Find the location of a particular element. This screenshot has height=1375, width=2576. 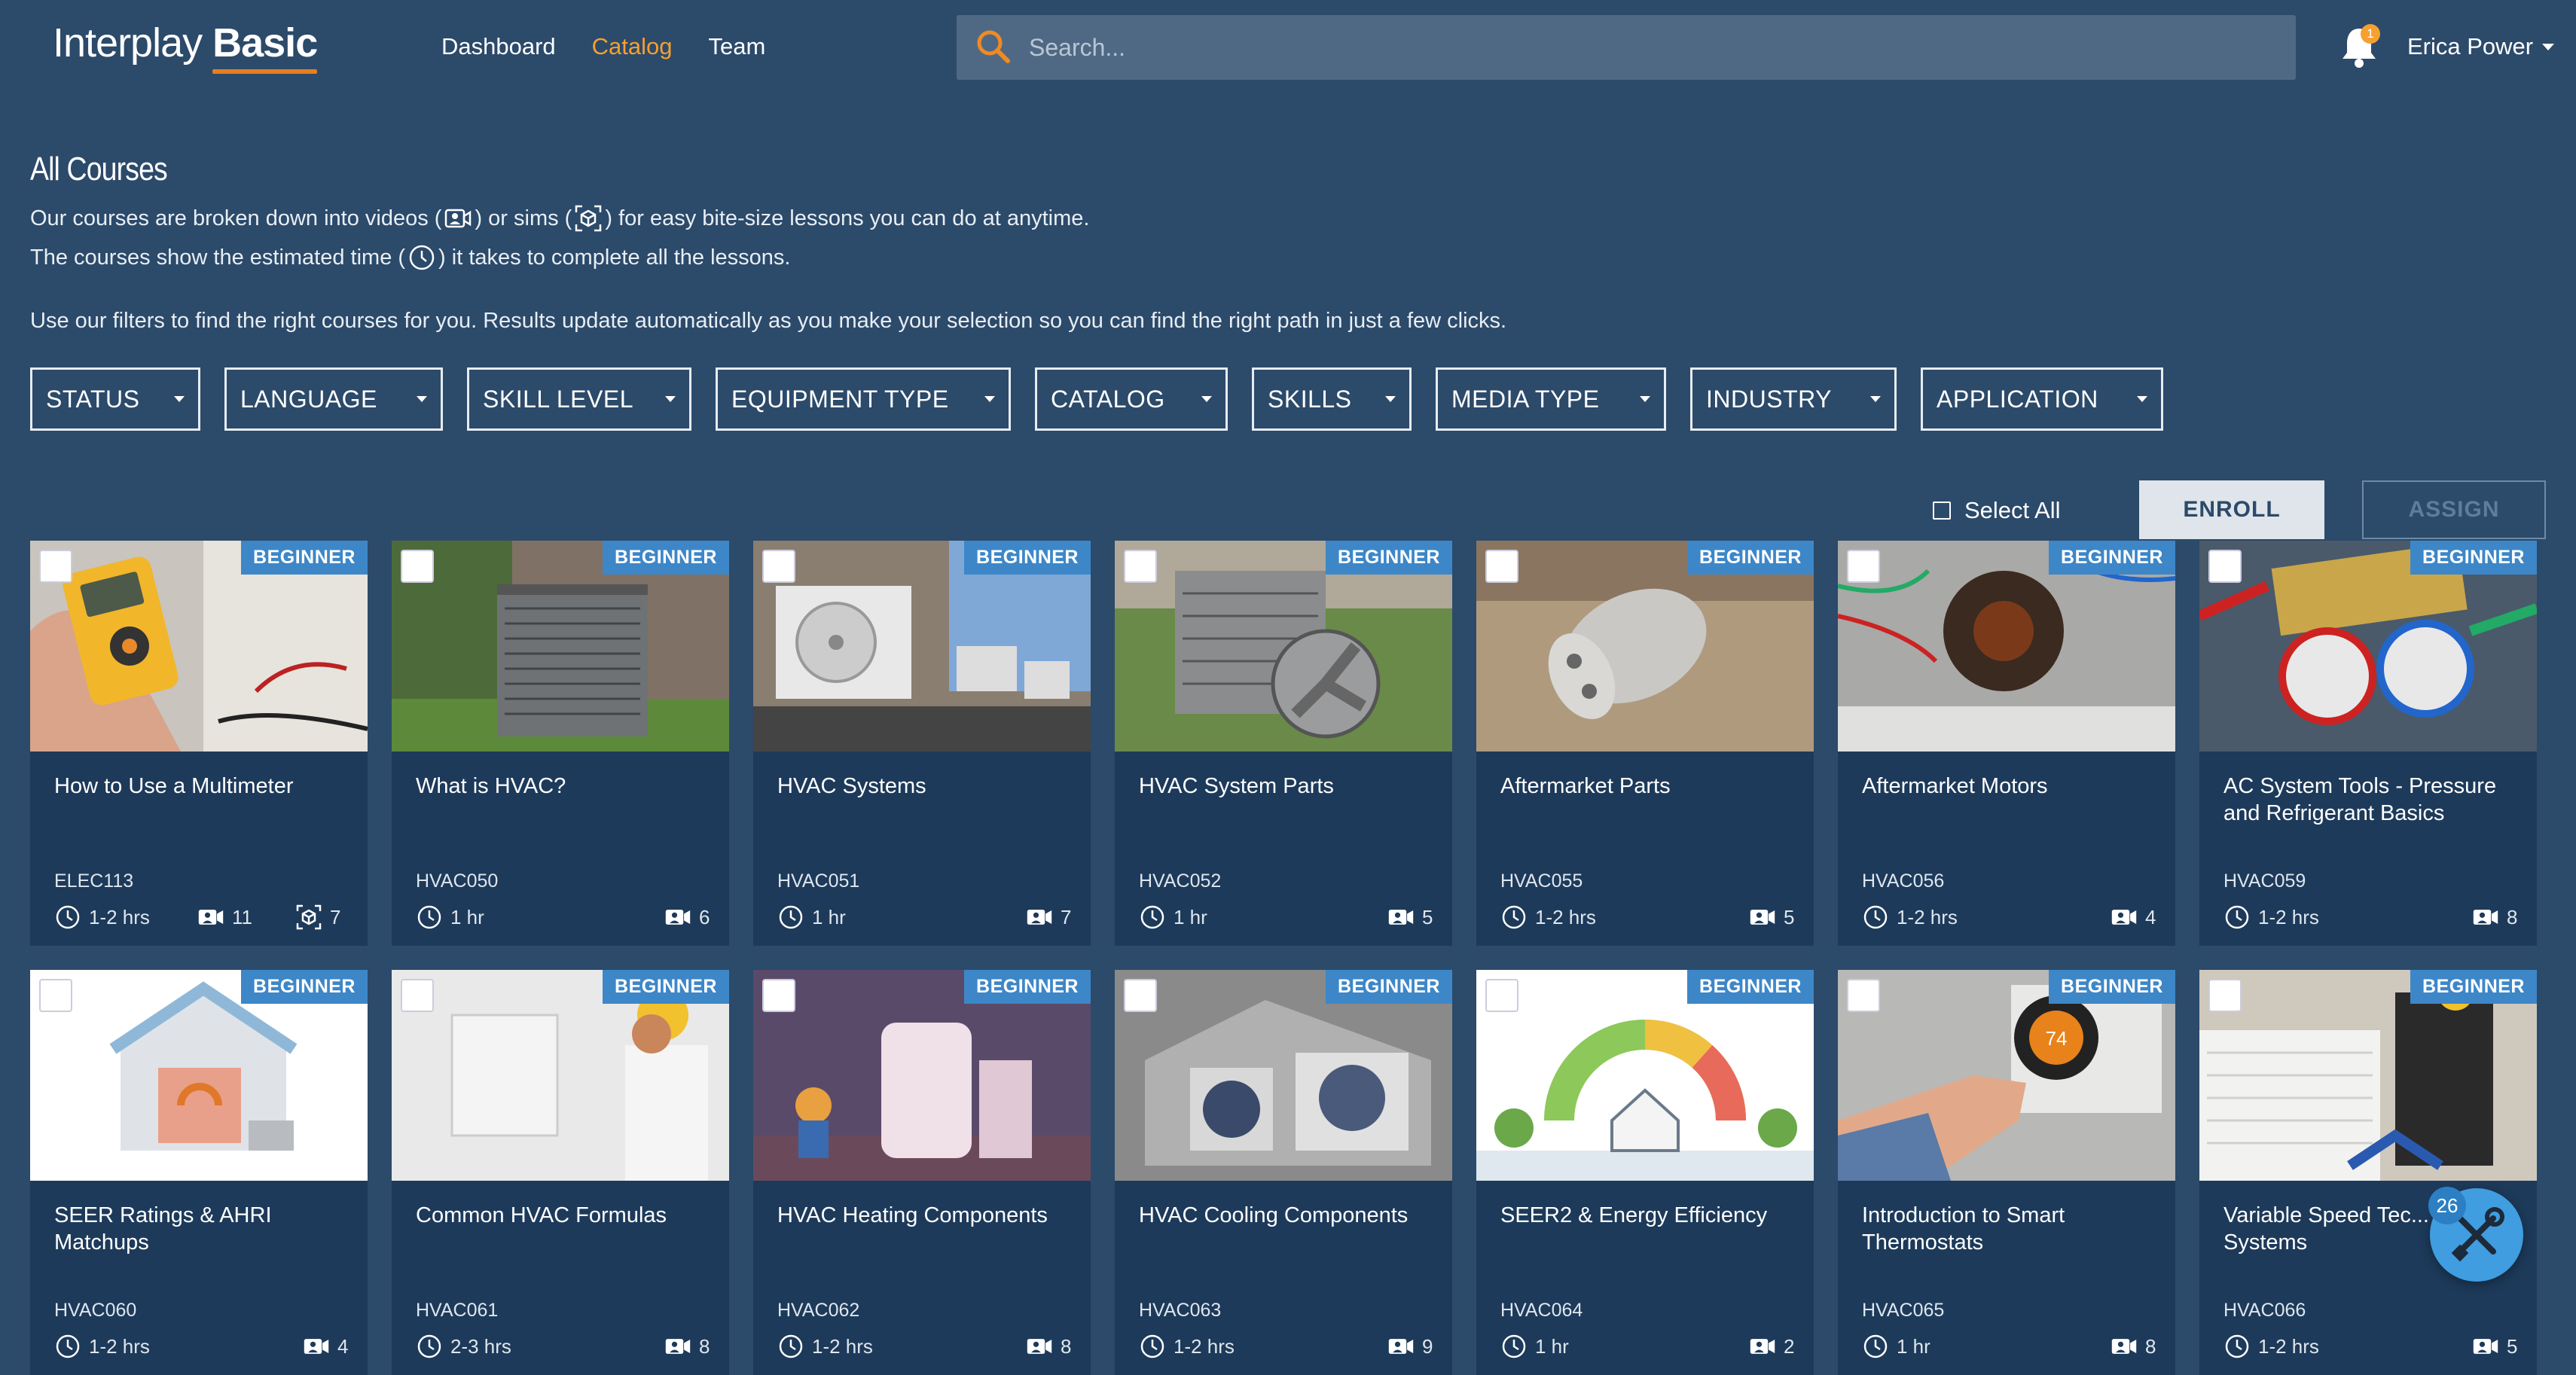

fab-count-badge: 26 is located at coordinates (2447, 1205).